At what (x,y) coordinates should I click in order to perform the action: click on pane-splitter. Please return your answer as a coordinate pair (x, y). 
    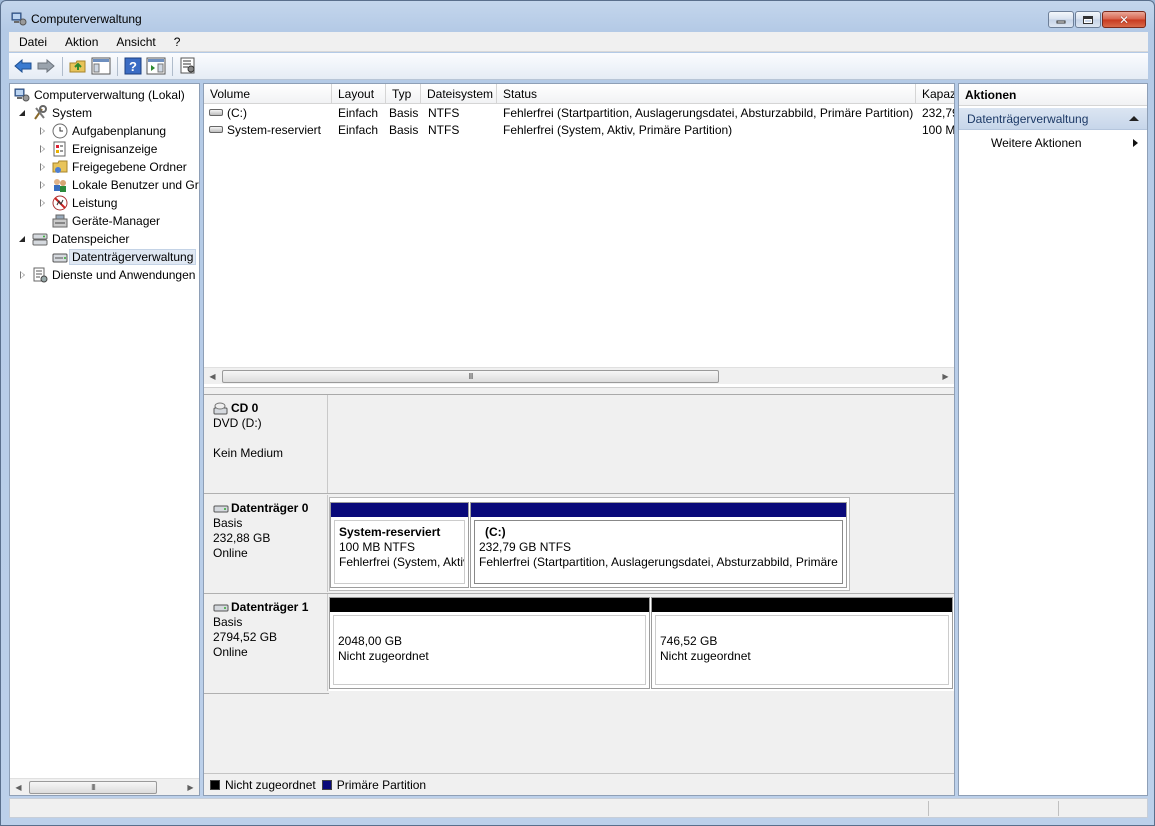
    Looking at the image, I should click on (579, 391).